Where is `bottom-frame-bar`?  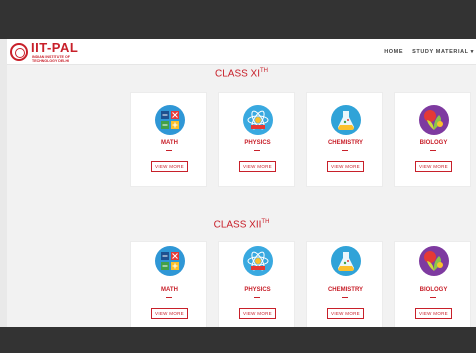
bottom-frame-bar is located at coordinates (238, 340).